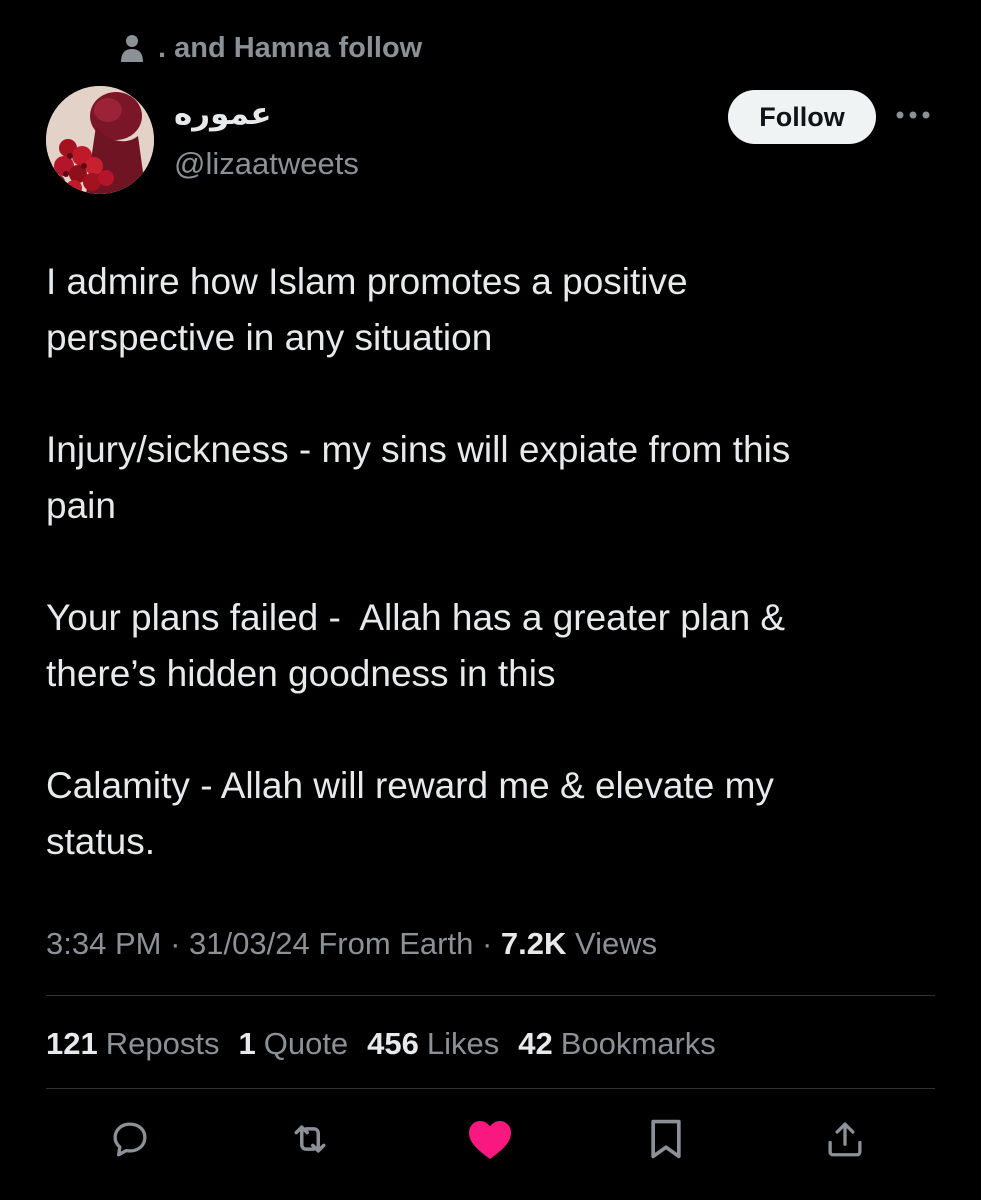 The height and width of the screenshot is (1200, 981). I want to click on engagement-stats: 121 Reposts 1 Quote 456 Likes 42 Bookmarks, so click(381, 1044).